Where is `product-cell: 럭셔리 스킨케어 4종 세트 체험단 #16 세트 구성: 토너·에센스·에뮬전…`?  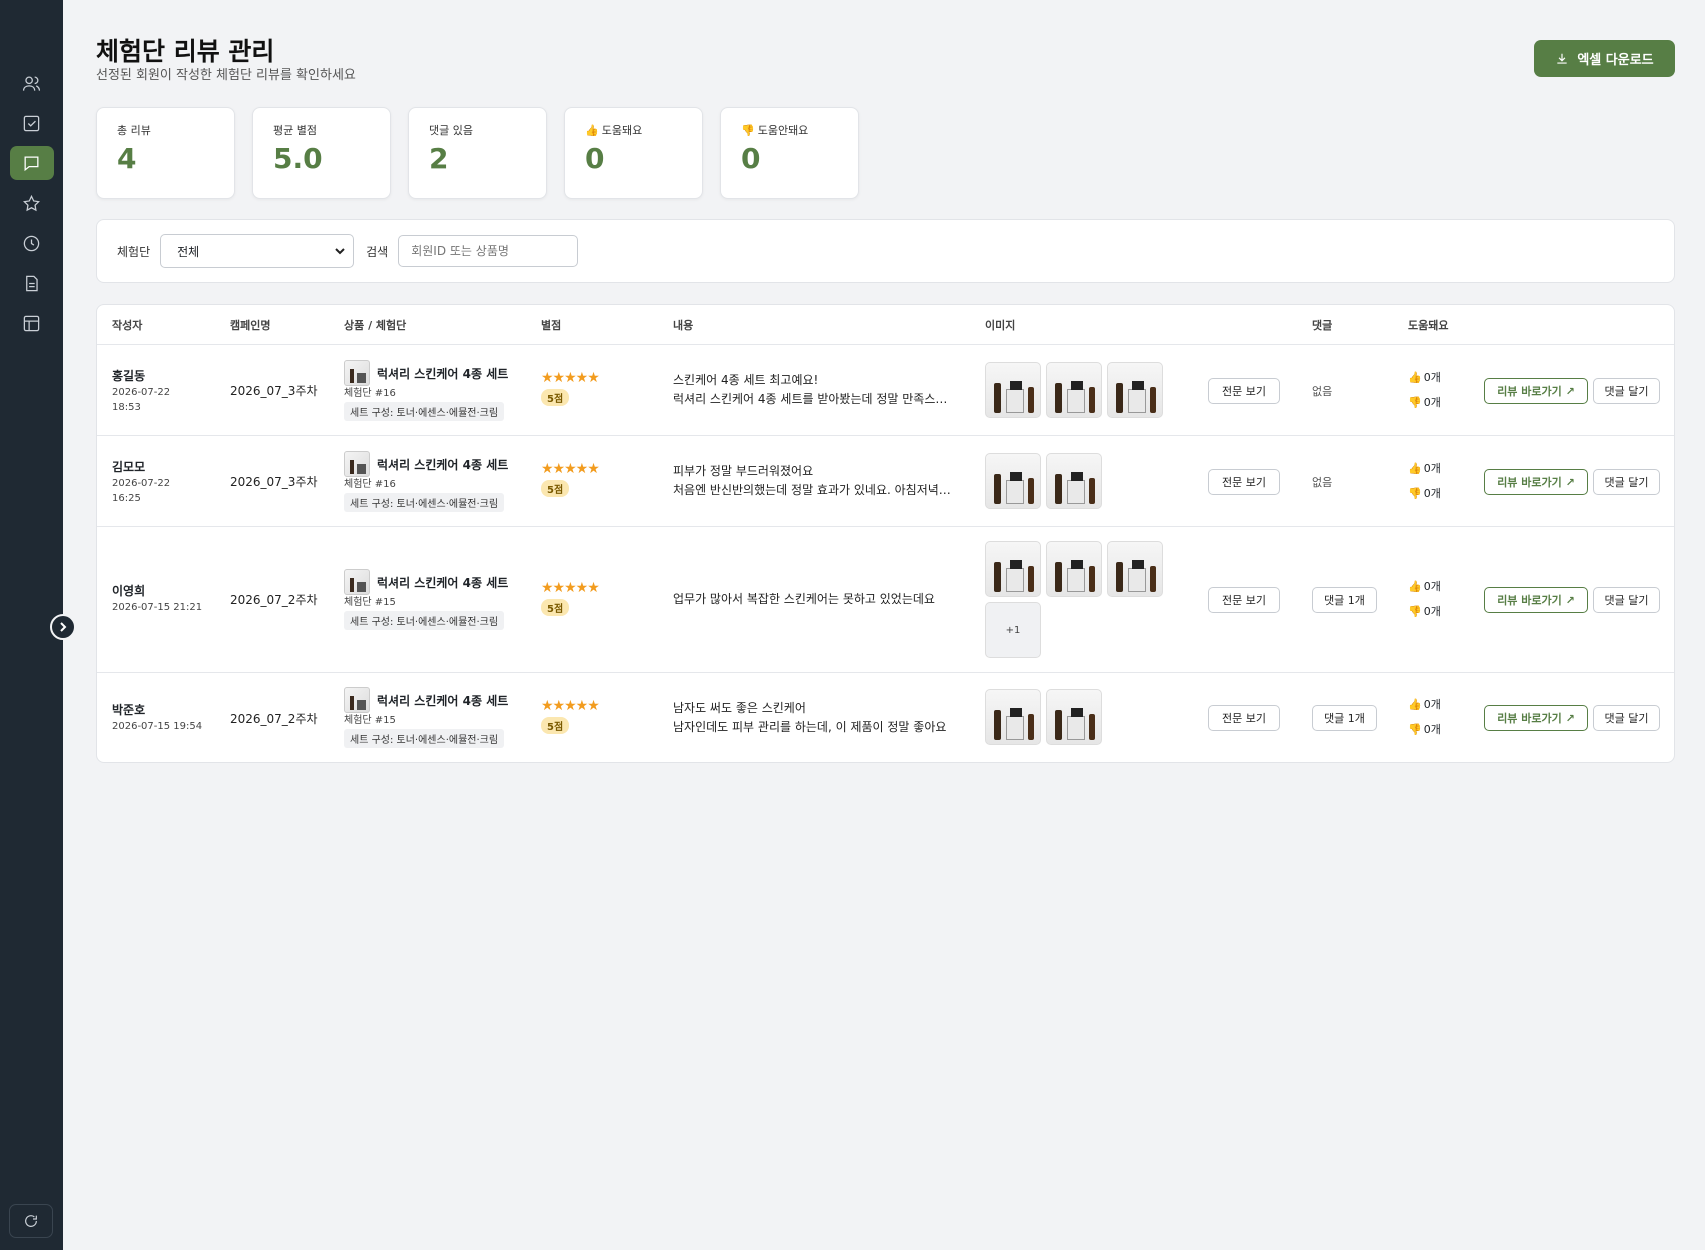 product-cell: 럭셔리 스킨케어 4종 세트 체험단 #16 세트 구성: 토너·에센스·에뮬전… is located at coordinates (436, 481).